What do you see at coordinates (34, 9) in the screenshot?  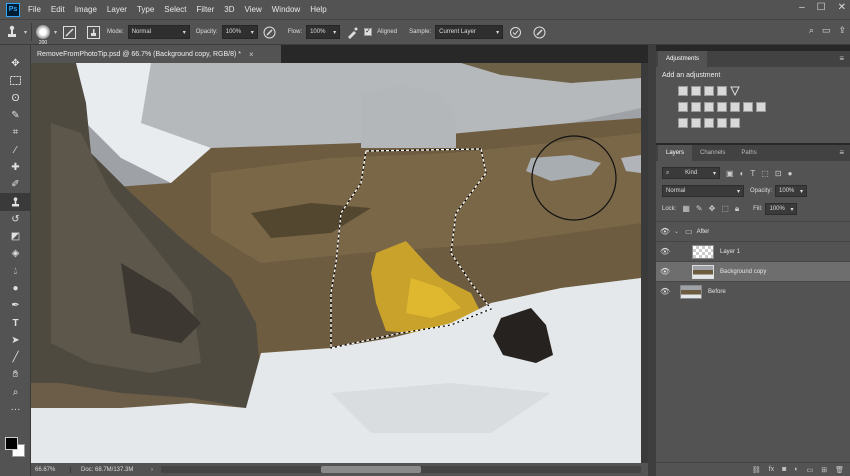 I see `menu-file: File` at bounding box center [34, 9].